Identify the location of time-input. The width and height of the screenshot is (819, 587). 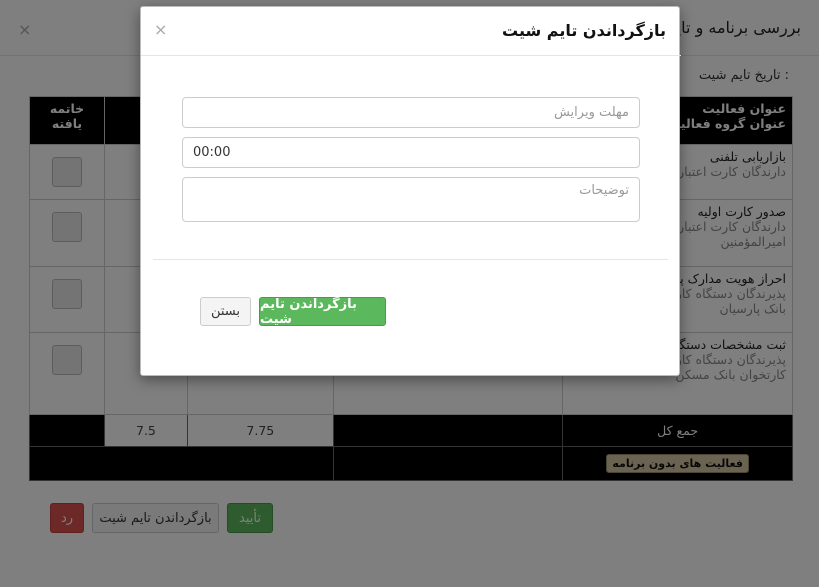
(411, 152).